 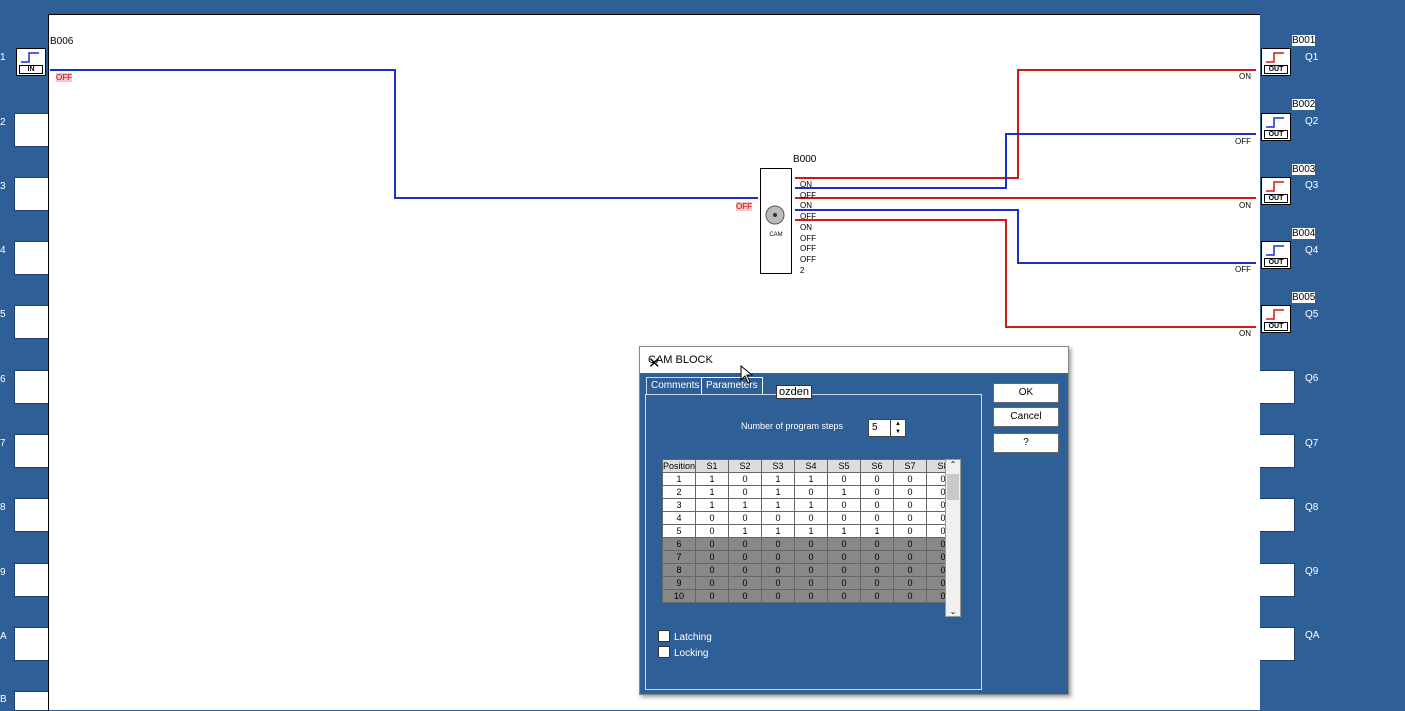 I want to click on scrollbar-thumb, so click(x=953, y=487).